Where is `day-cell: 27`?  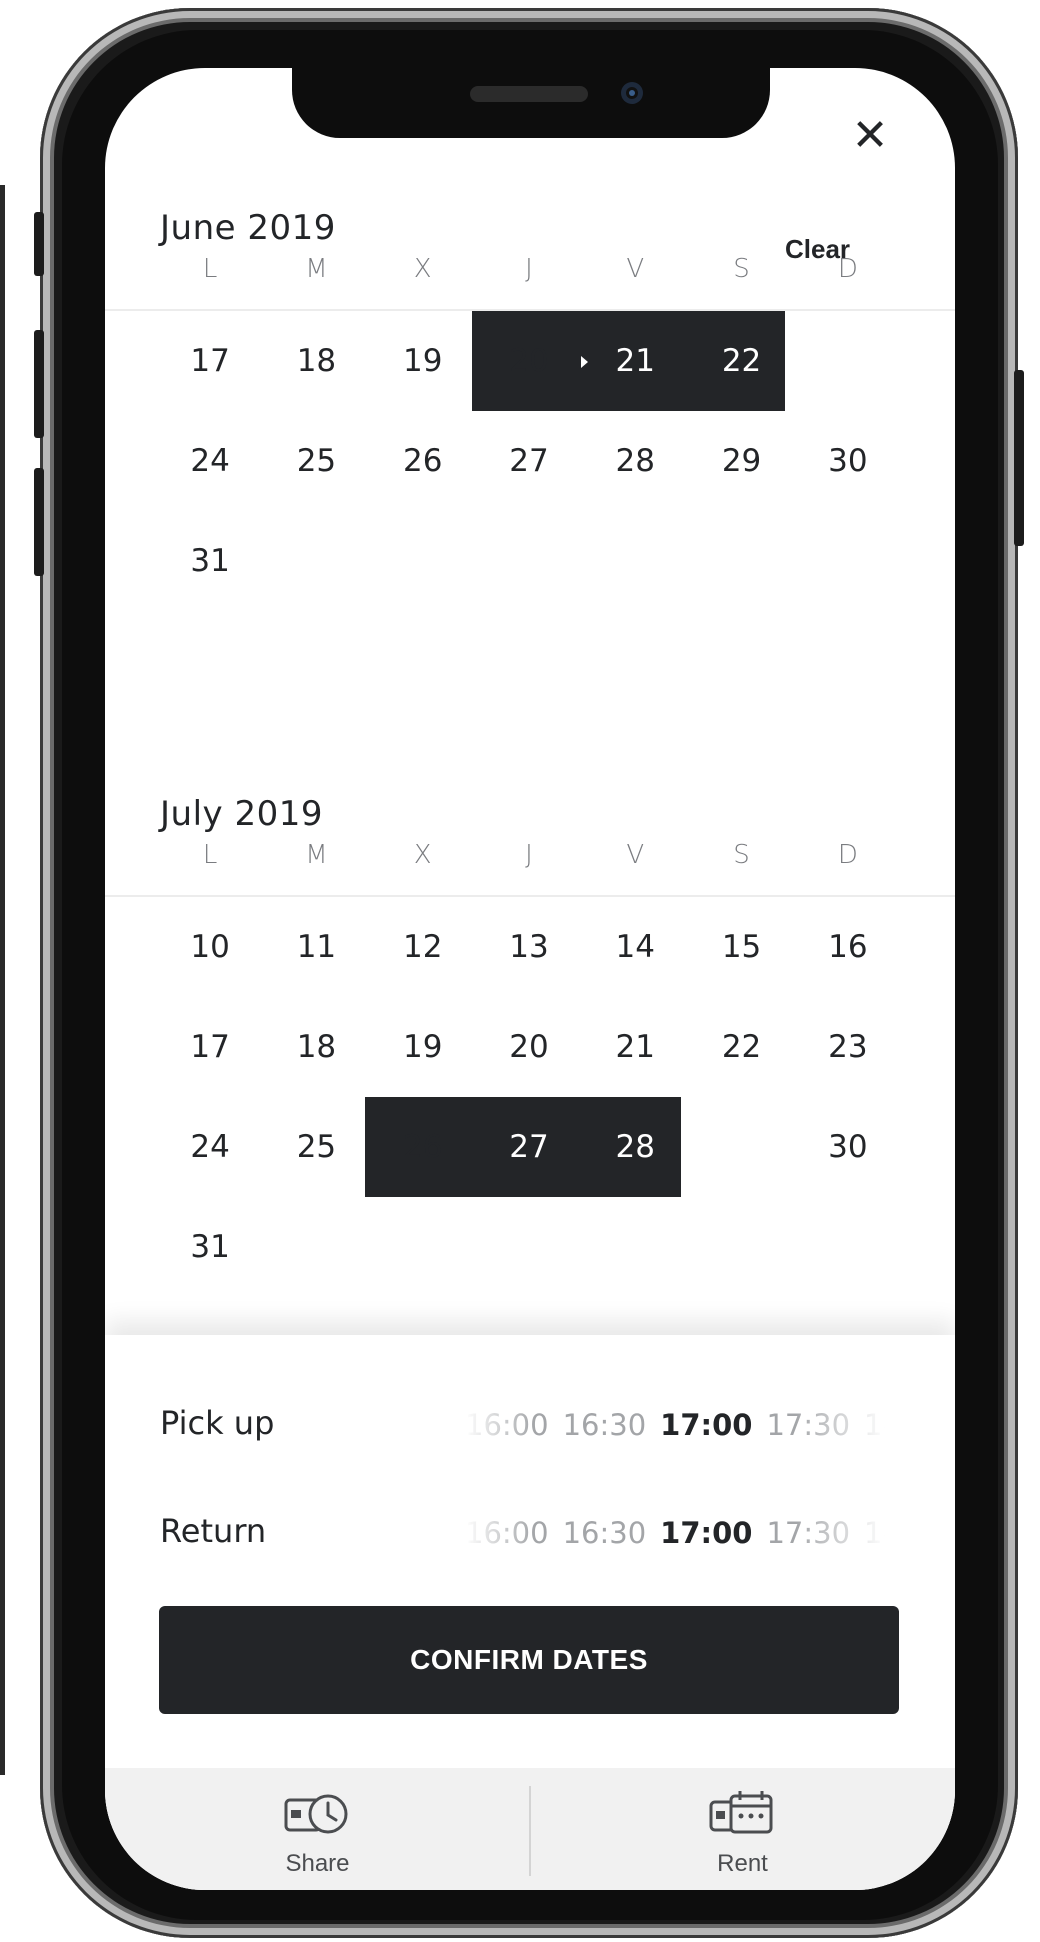
day-cell: 27 is located at coordinates (529, 461).